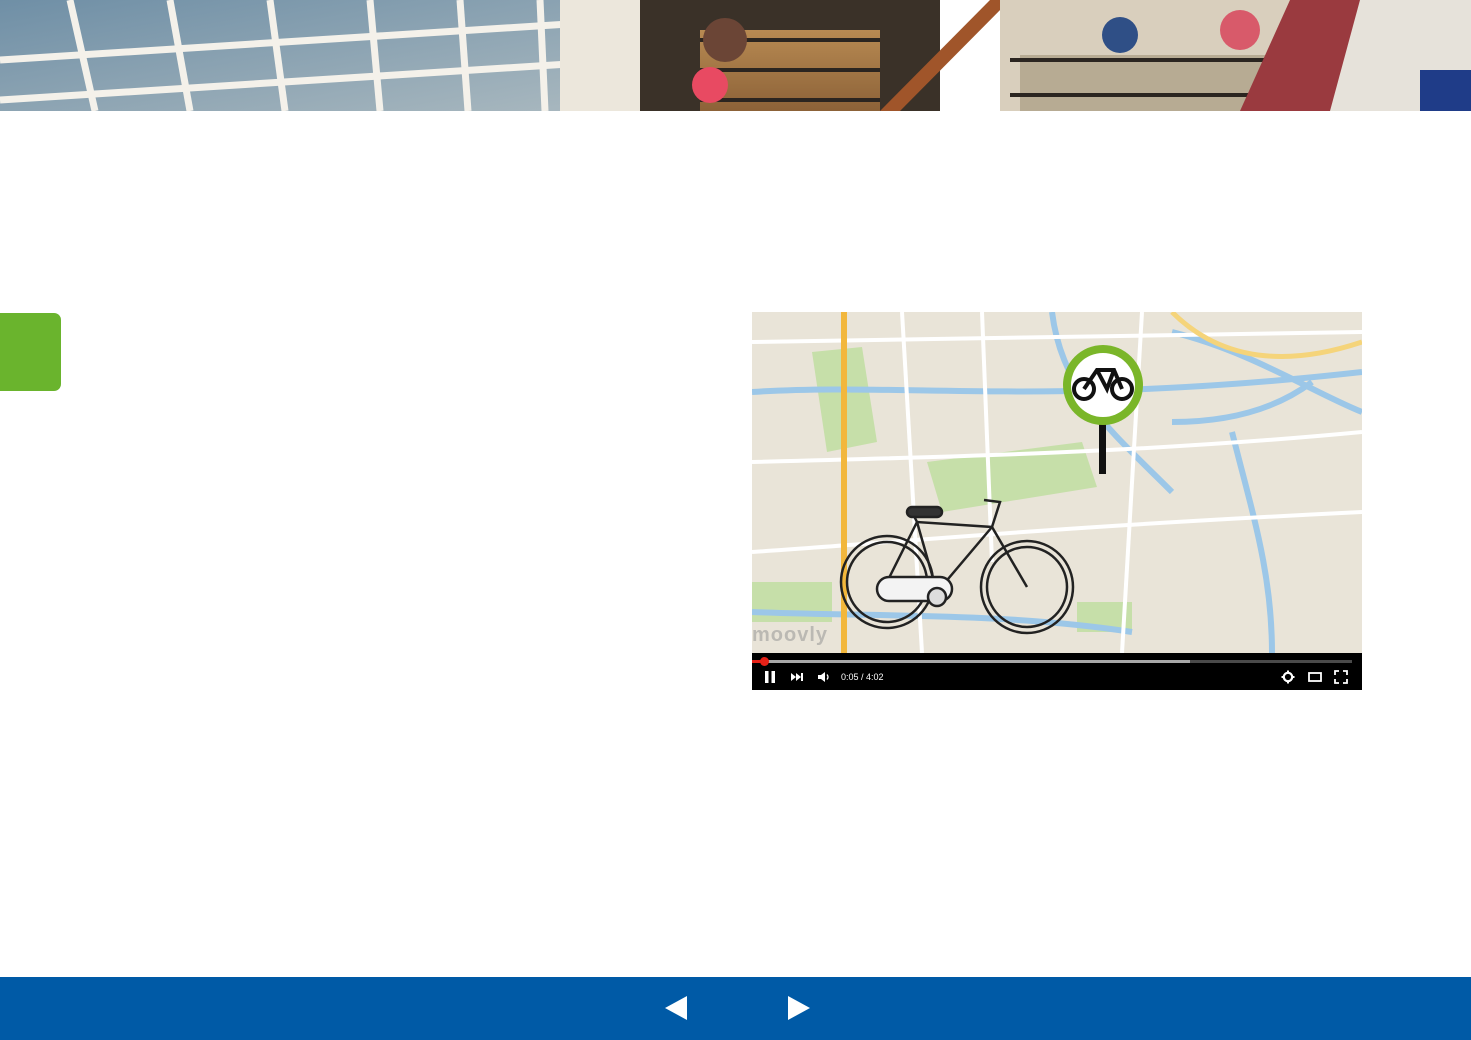  I want to click on next-page-button, so click(798, 1008).